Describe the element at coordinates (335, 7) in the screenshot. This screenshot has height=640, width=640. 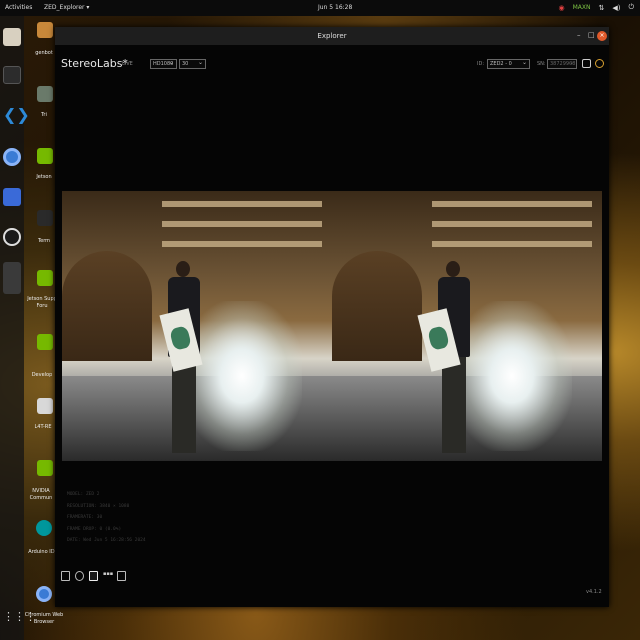
I see `clock: Jun 5 16:28` at that location.